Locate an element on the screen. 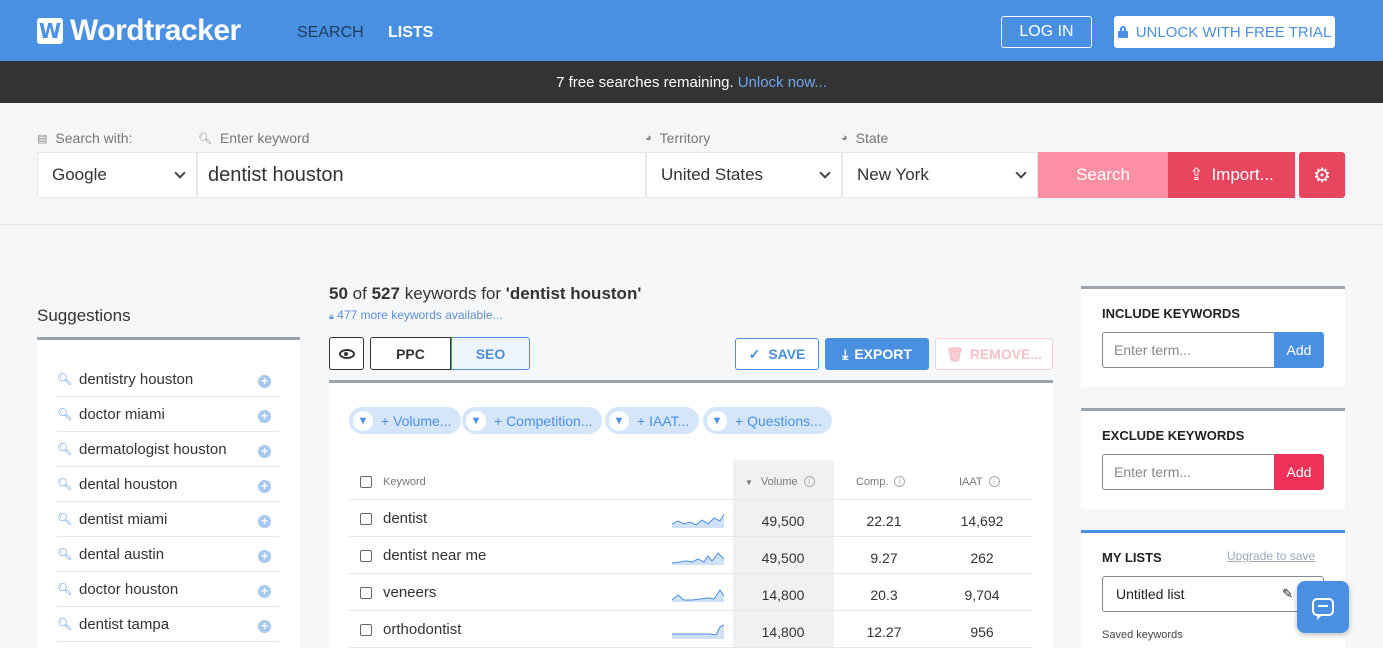 This screenshot has height=648, width=1383. exclude-add-button: Add is located at coordinates (1299, 472).